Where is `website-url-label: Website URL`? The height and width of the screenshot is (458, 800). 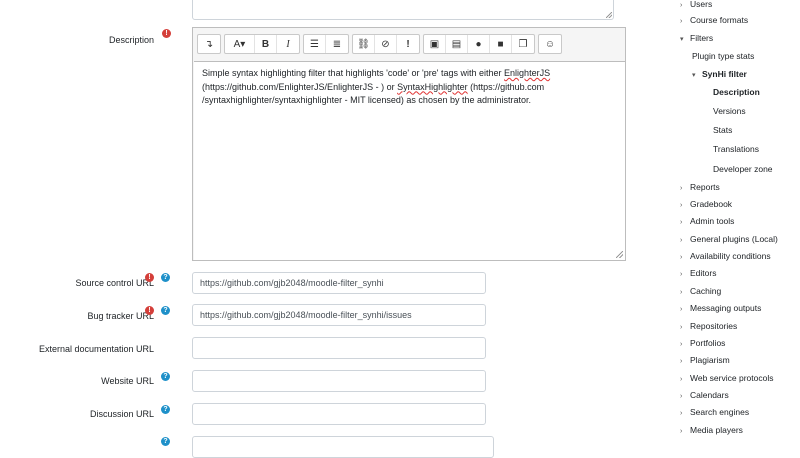
website-url-label: Website URL is located at coordinates (127, 381).